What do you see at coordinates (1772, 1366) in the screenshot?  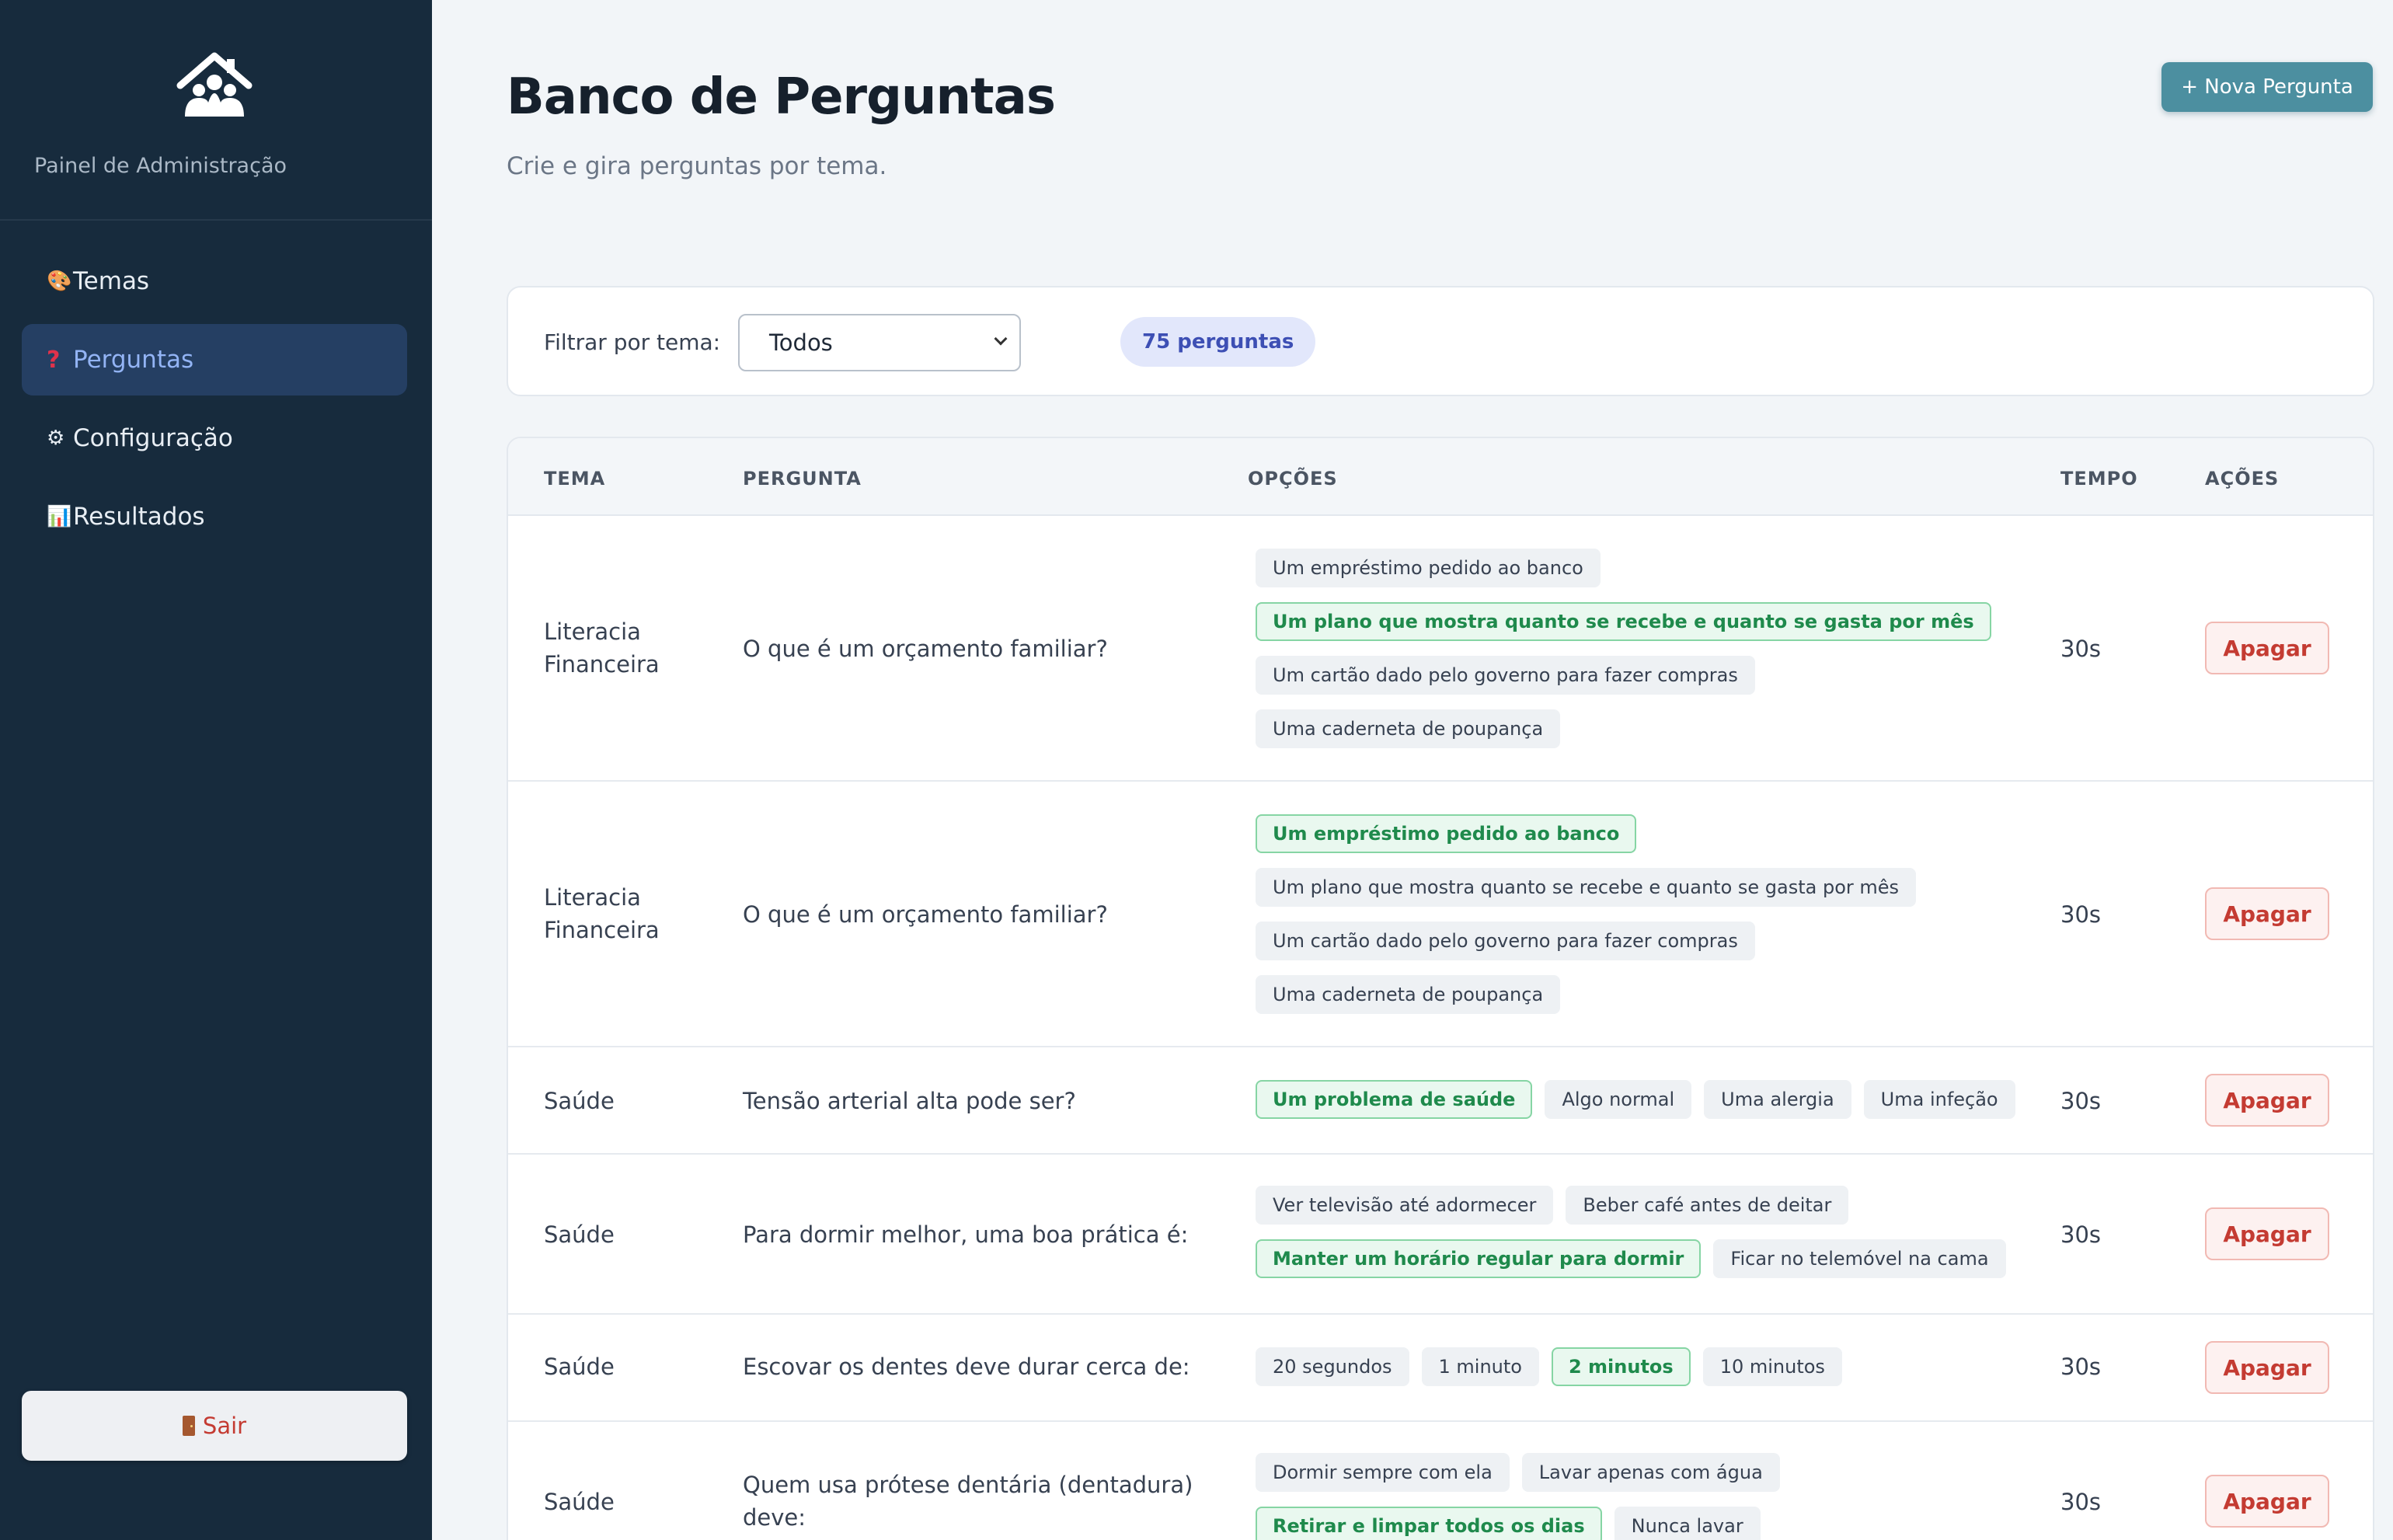 I see `option-chip: 10 minutos` at bounding box center [1772, 1366].